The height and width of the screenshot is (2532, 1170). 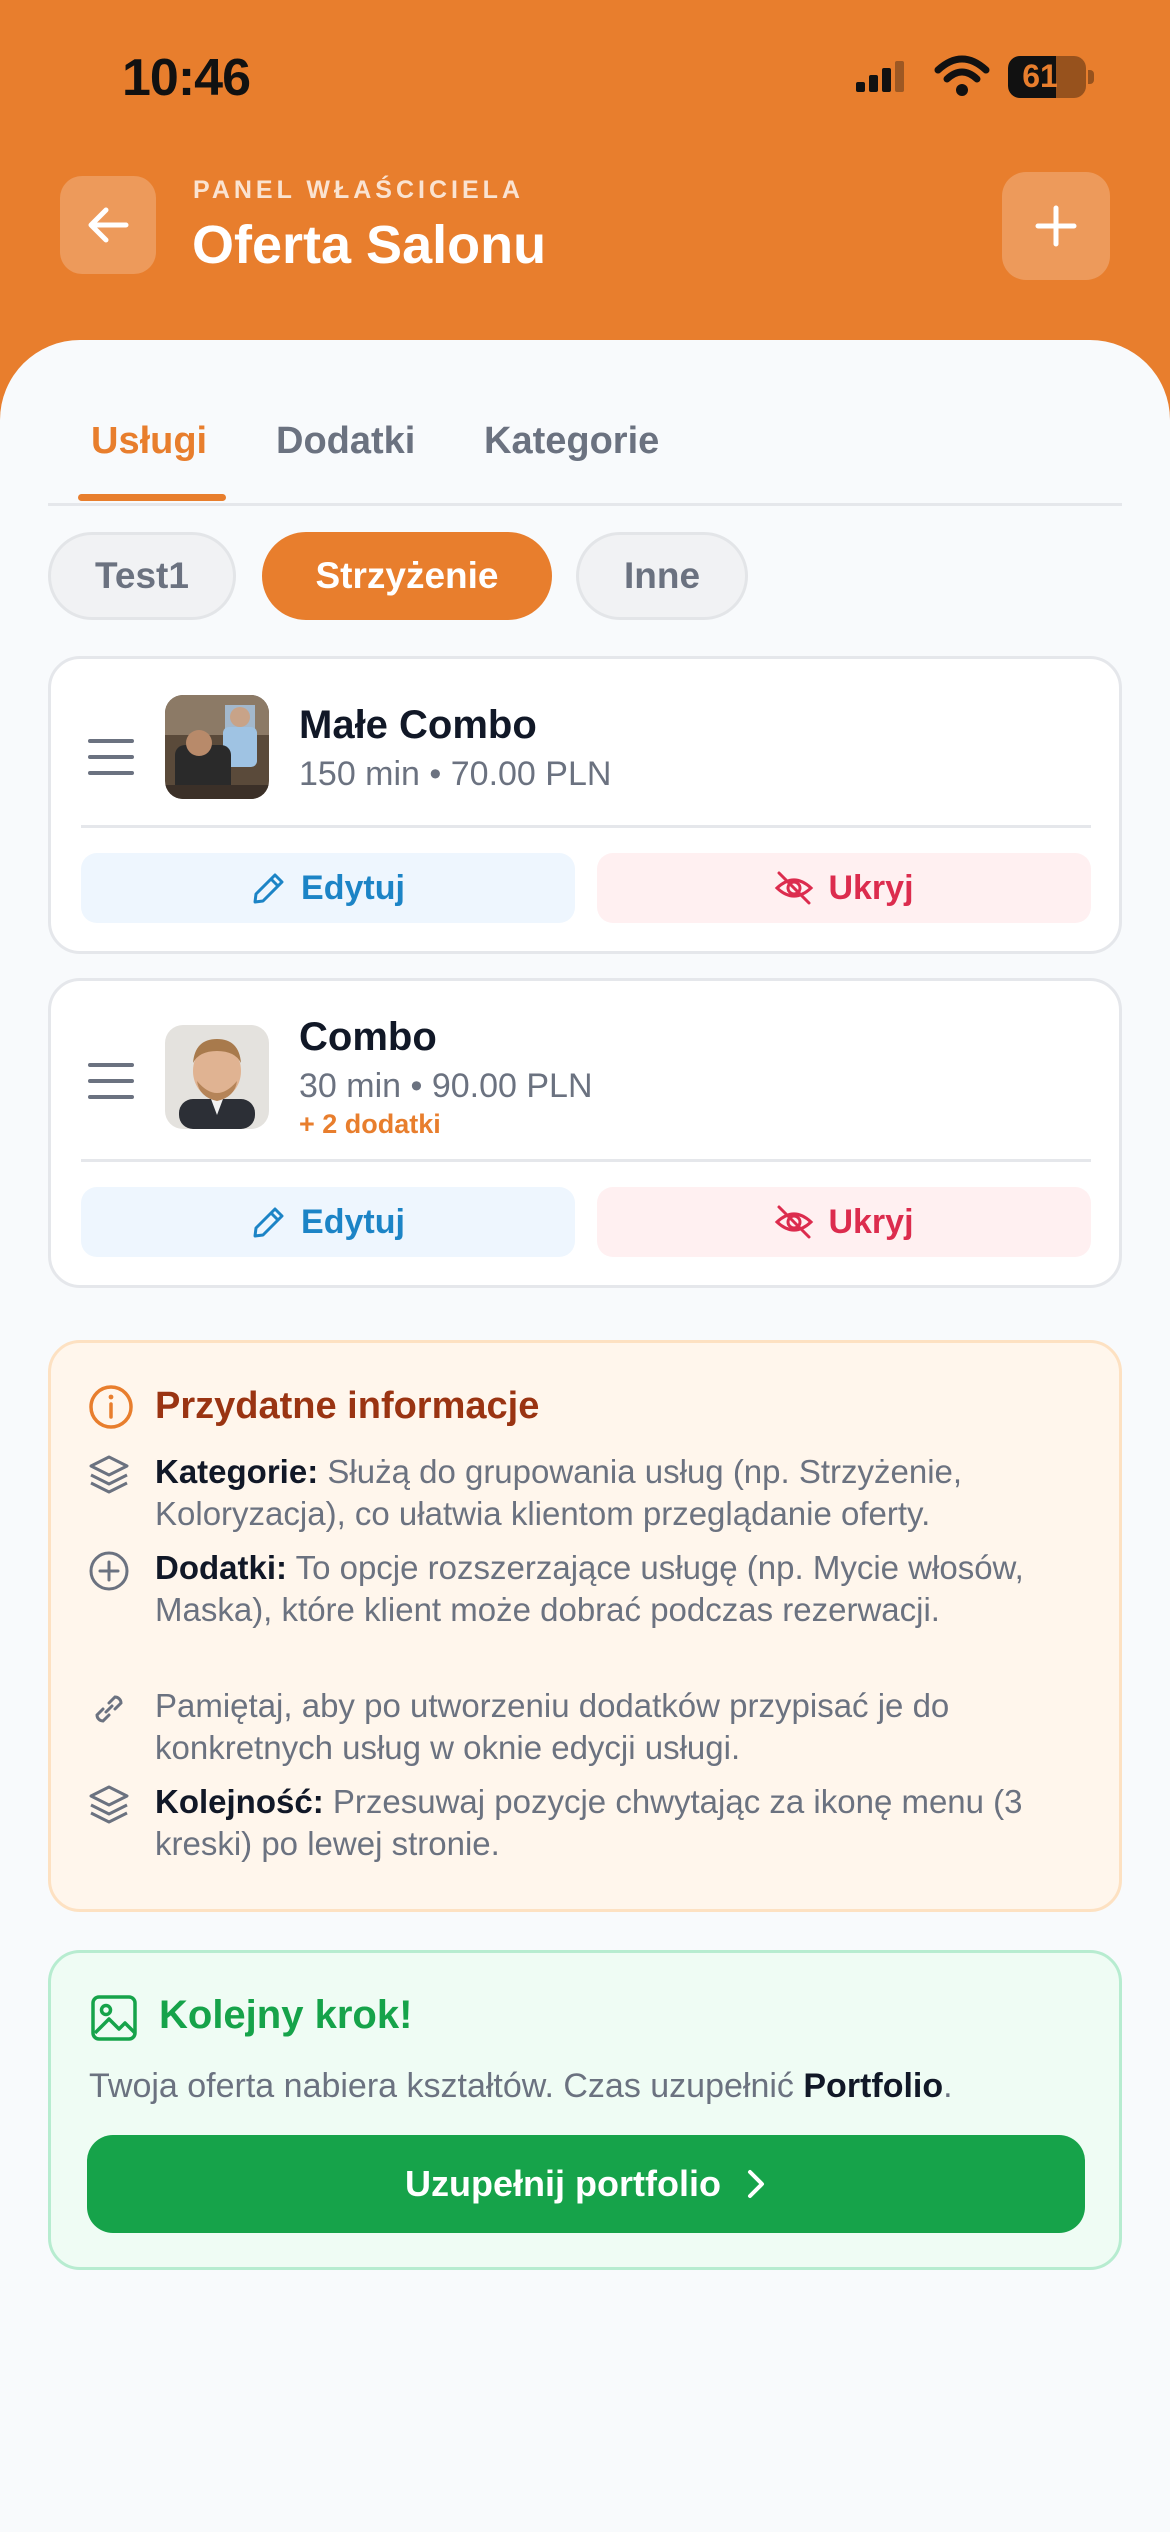 I want to click on chevron-right-icon, so click(x=755, y=2184).